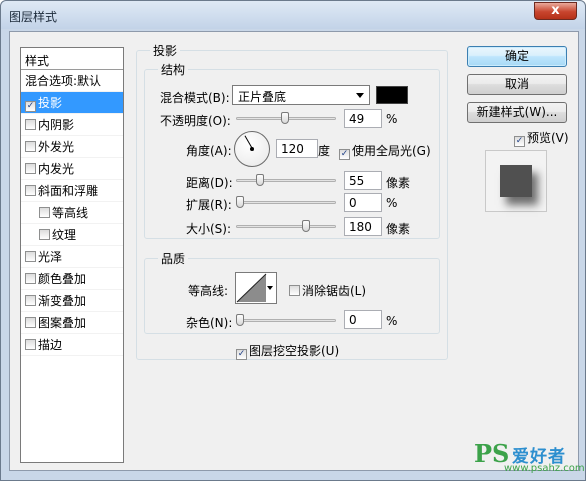  I want to click on styles-list-item: 描边, so click(72, 345).